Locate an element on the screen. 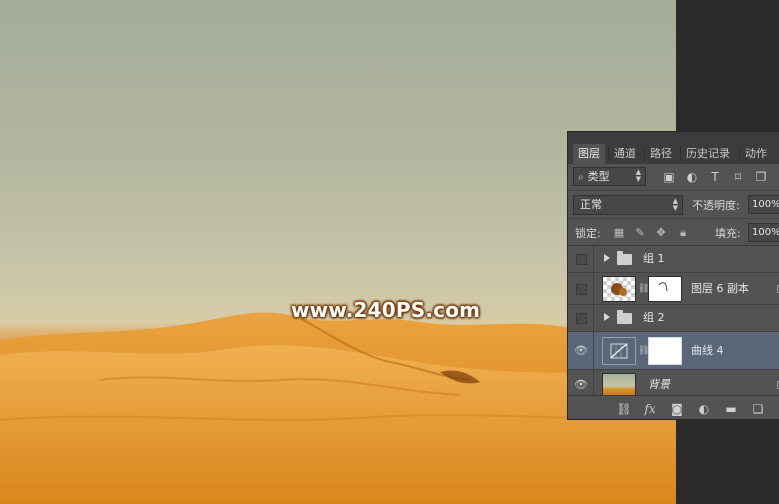 Image resolution: width=779 pixels, height=504 pixels. blend-row: 正常 ▲ ▼ 不透明度: 100% is located at coordinates (673, 204).